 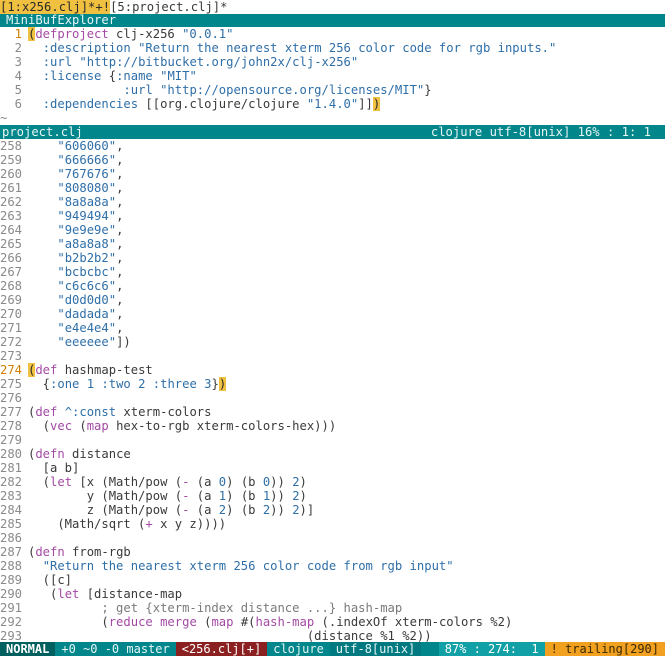 What do you see at coordinates (332, 636) in the screenshot?
I see `code-line: 293 (distance %1 %2))` at bounding box center [332, 636].